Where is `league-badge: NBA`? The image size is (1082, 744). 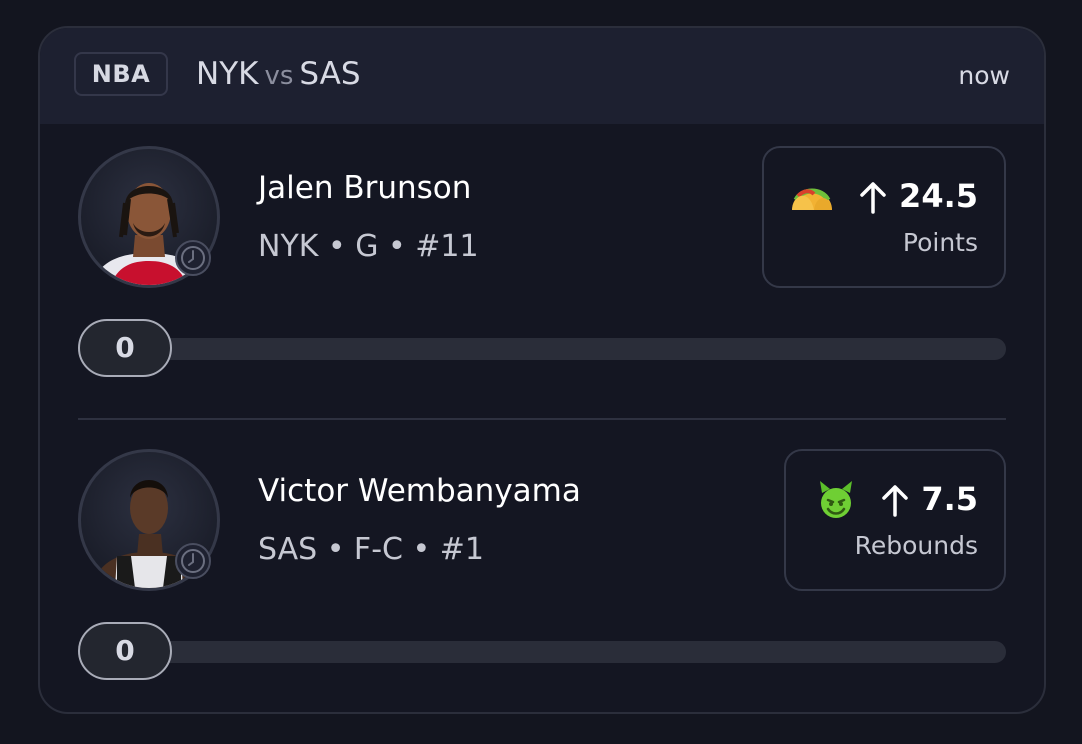 league-badge: NBA is located at coordinates (121, 74).